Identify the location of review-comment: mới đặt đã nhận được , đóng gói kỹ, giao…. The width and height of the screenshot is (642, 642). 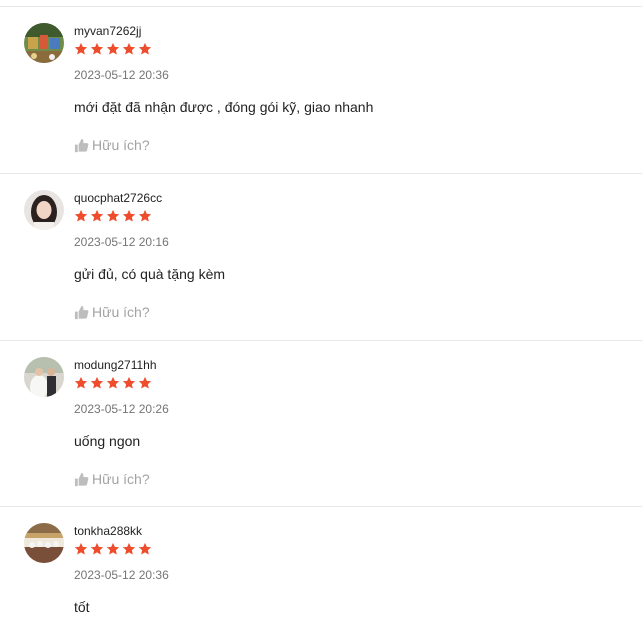
(224, 107).